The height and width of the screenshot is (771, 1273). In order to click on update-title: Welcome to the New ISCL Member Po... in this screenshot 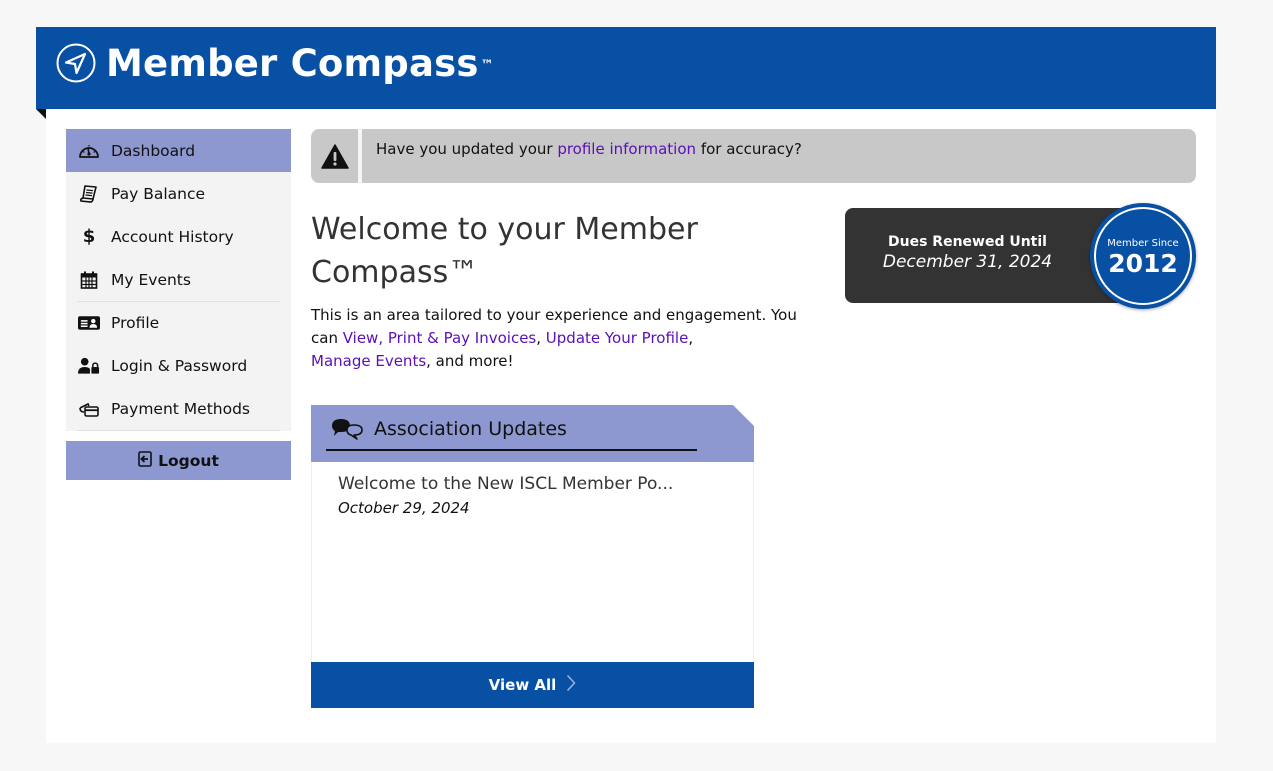, I will do `click(505, 484)`.